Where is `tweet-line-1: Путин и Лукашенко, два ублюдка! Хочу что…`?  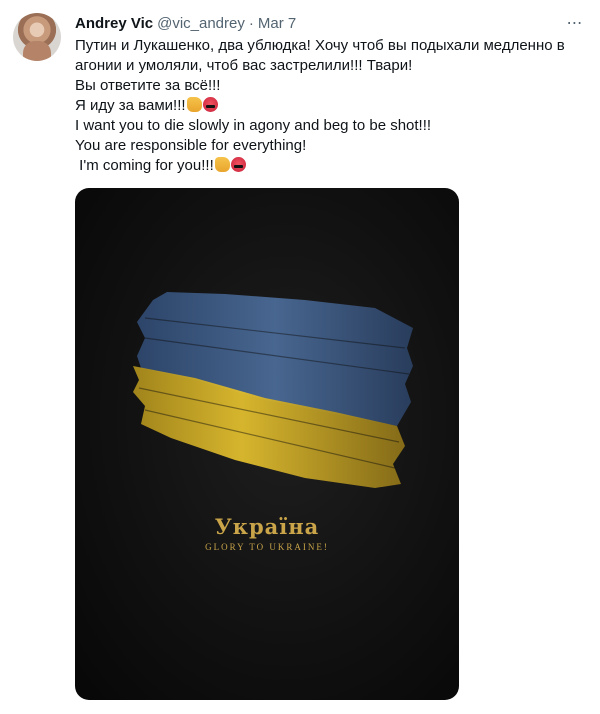
tweet-line-1: Путин и Лукашенко, два ублюдка! Хочу что… is located at coordinates (320, 45).